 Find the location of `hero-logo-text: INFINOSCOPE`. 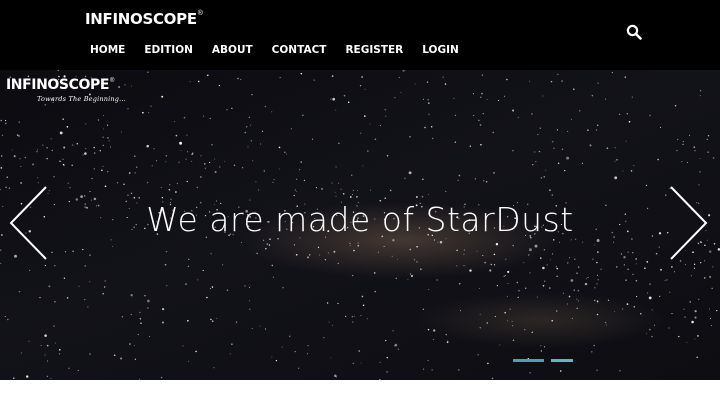

hero-logo-text: INFINOSCOPE is located at coordinates (57, 85).